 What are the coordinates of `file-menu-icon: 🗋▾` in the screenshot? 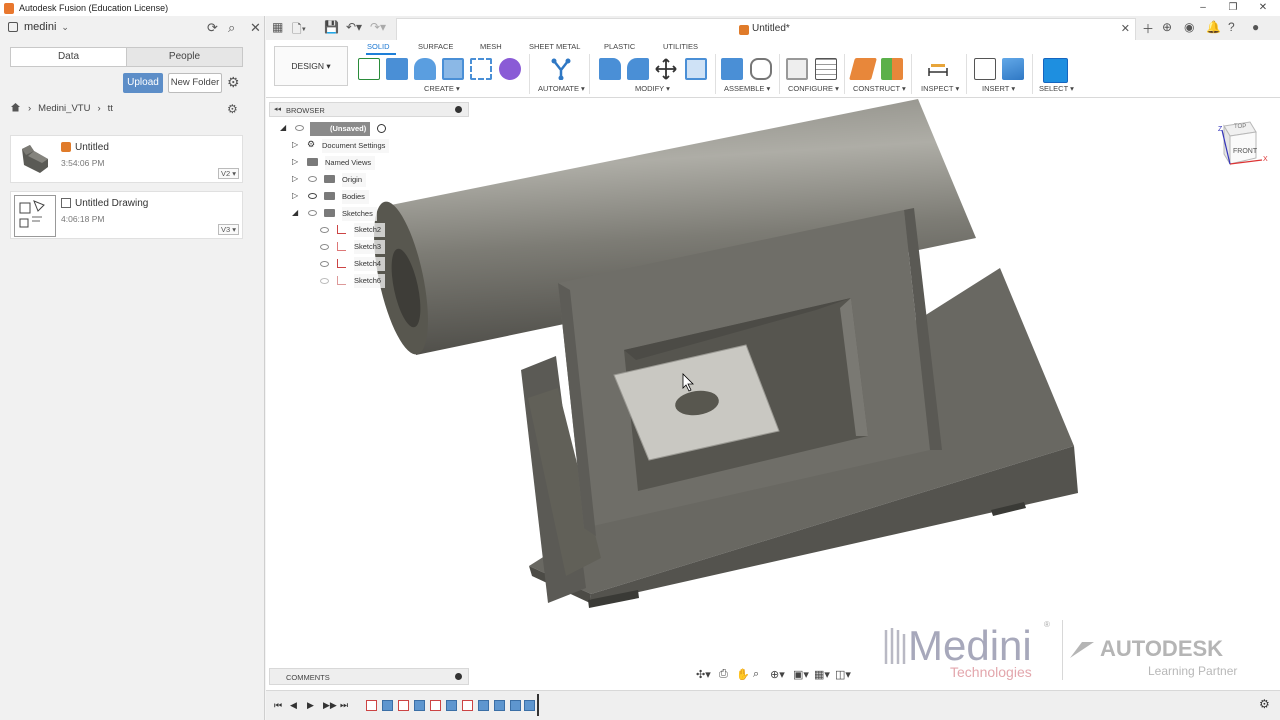 It's located at (299, 30).